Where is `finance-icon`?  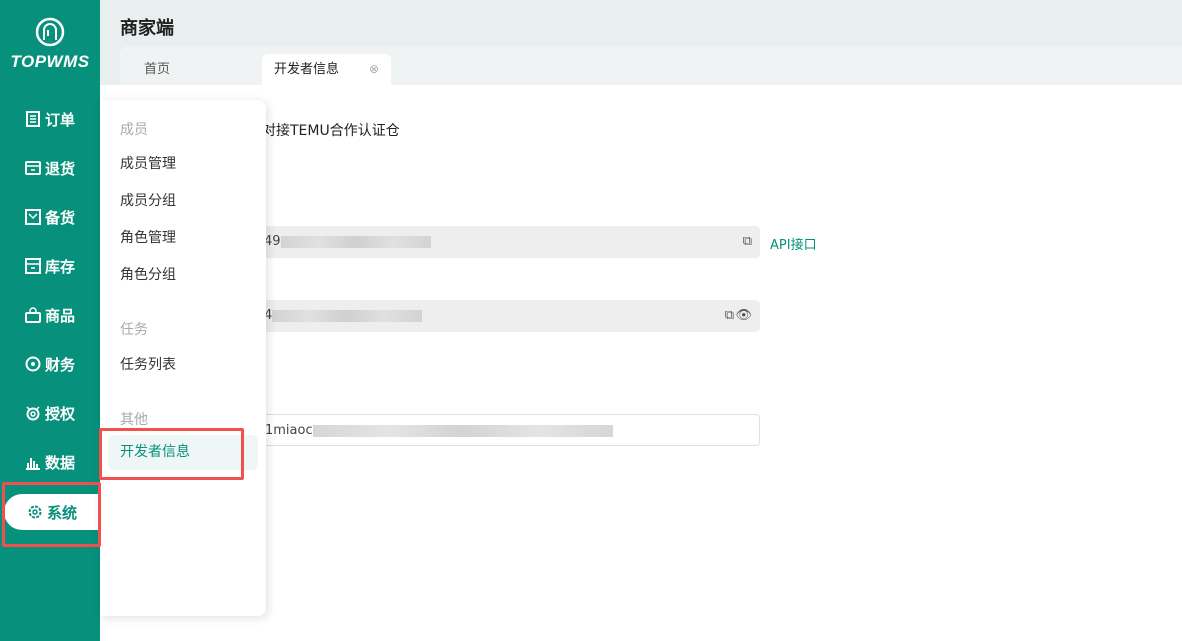 finance-icon is located at coordinates (33, 364).